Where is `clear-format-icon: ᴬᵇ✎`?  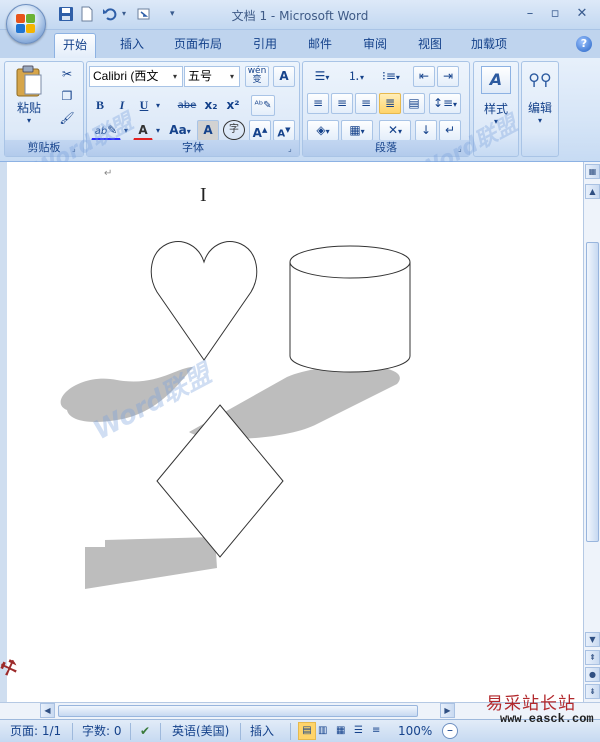 clear-format-icon: ᴬᵇ✎ is located at coordinates (263, 105).